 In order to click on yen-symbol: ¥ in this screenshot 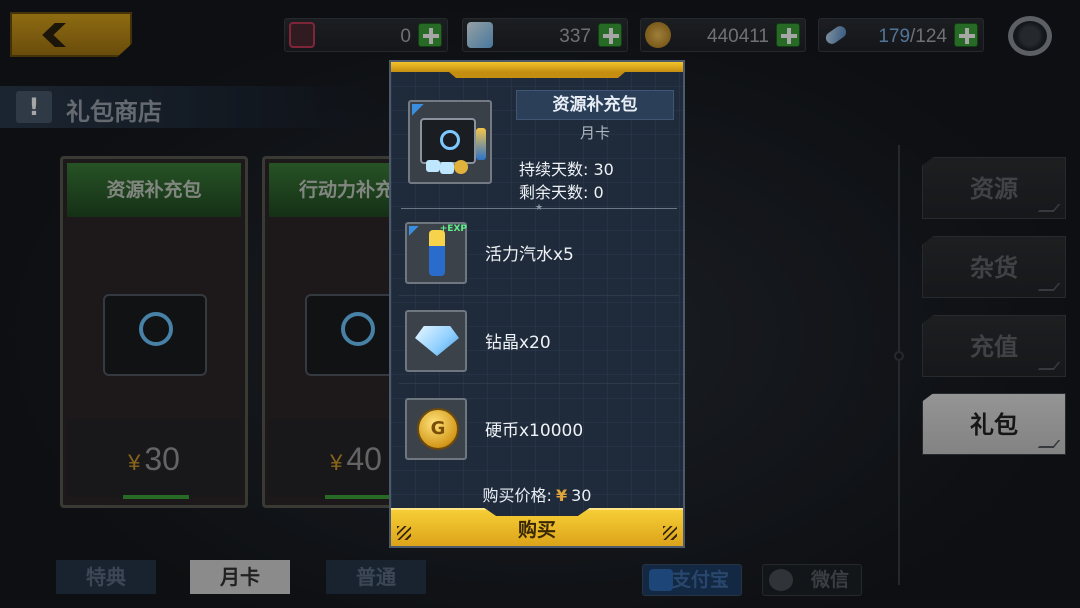, I will do `click(561, 495)`.